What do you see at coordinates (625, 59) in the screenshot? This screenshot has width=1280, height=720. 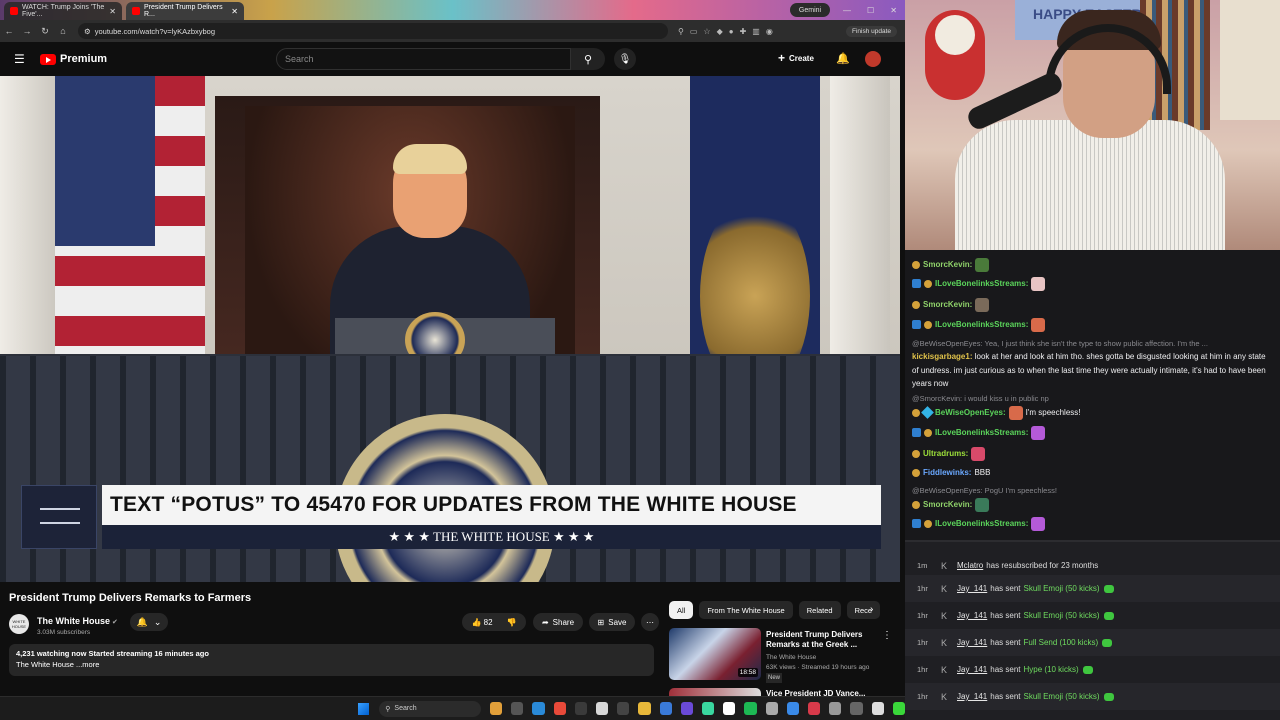 I see `voice-search-button: 🎙` at bounding box center [625, 59].